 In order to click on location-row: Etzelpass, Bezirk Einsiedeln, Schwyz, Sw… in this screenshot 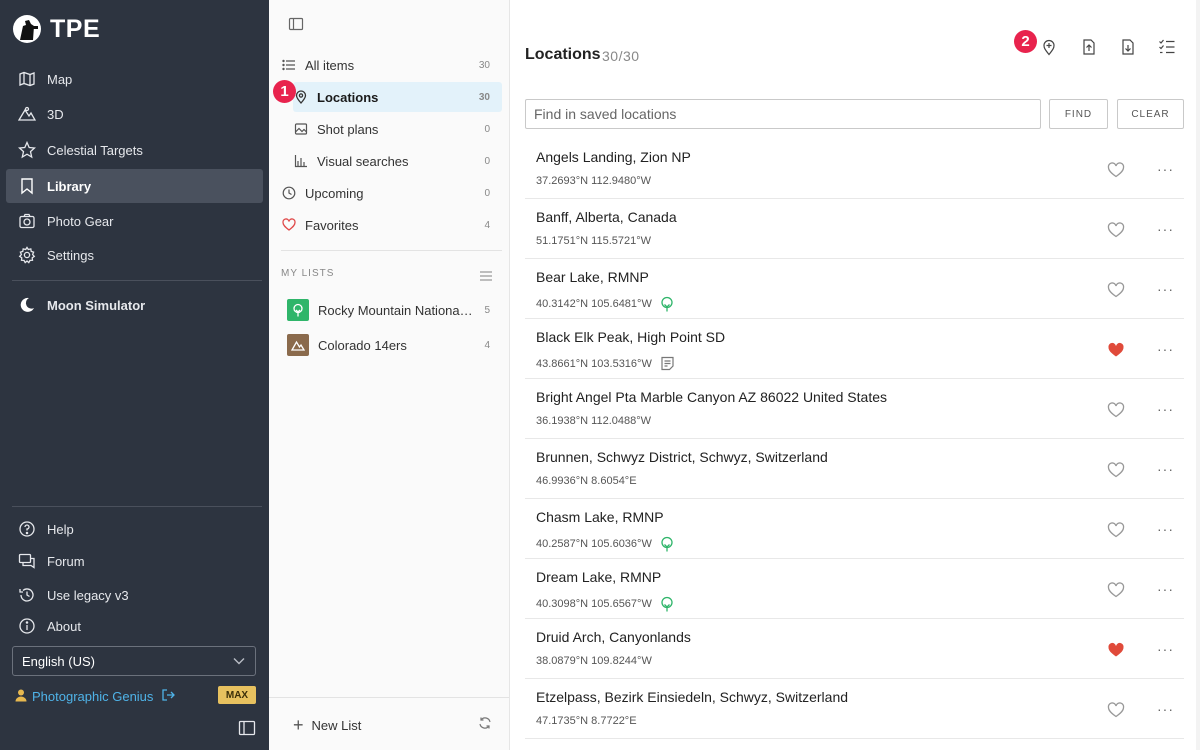, I will do `click(854, 709)`.